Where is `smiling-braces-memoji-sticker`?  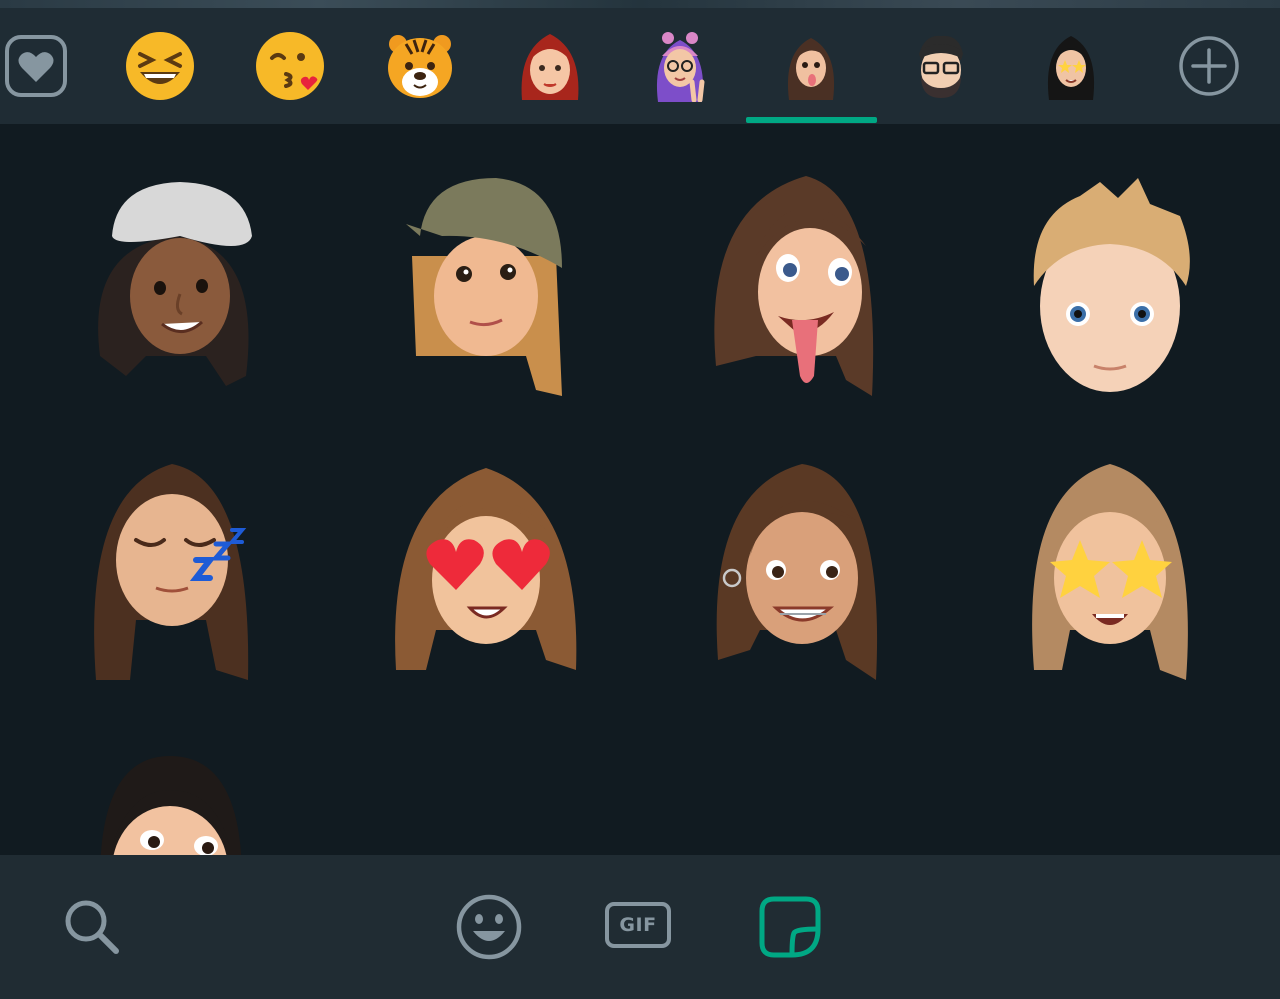 smiling-braces-memoji-sticker is located at coordinates (806, 575).